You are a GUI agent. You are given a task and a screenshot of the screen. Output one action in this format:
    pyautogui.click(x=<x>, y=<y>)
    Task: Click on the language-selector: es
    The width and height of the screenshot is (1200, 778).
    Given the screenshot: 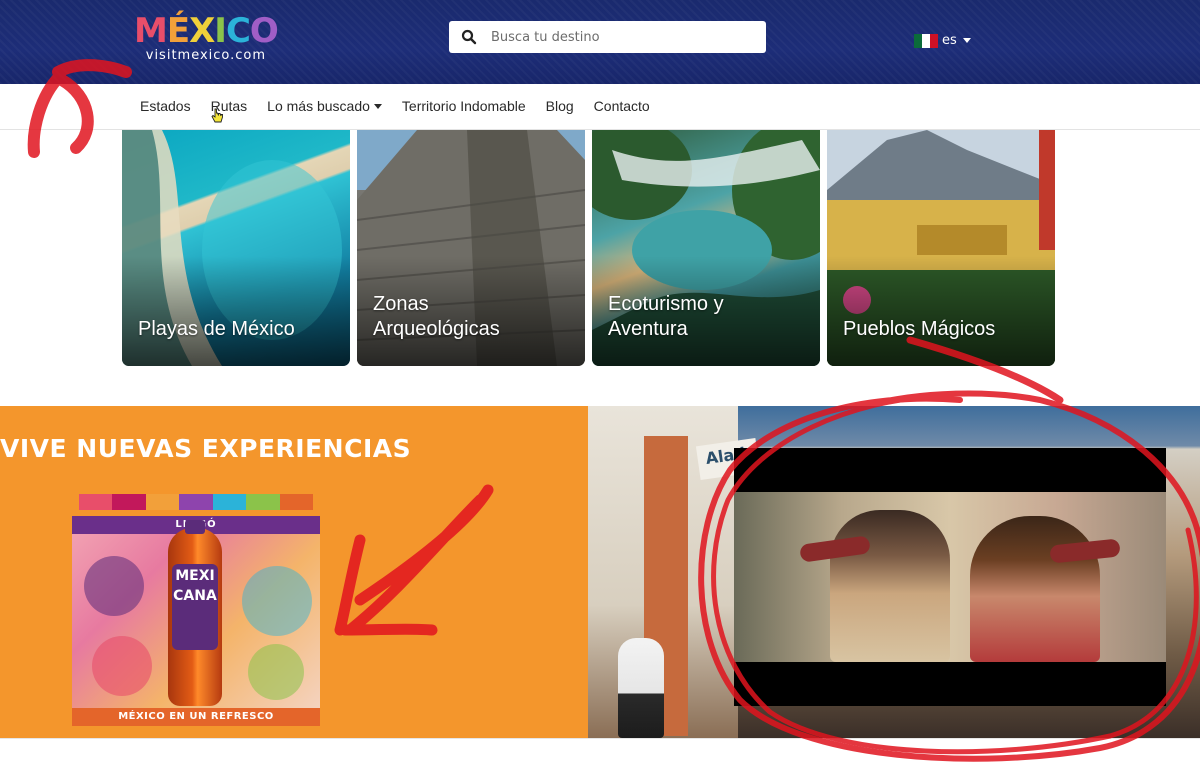 What is the action you would take?
    pyautogui.click(x=942, y=40)
    